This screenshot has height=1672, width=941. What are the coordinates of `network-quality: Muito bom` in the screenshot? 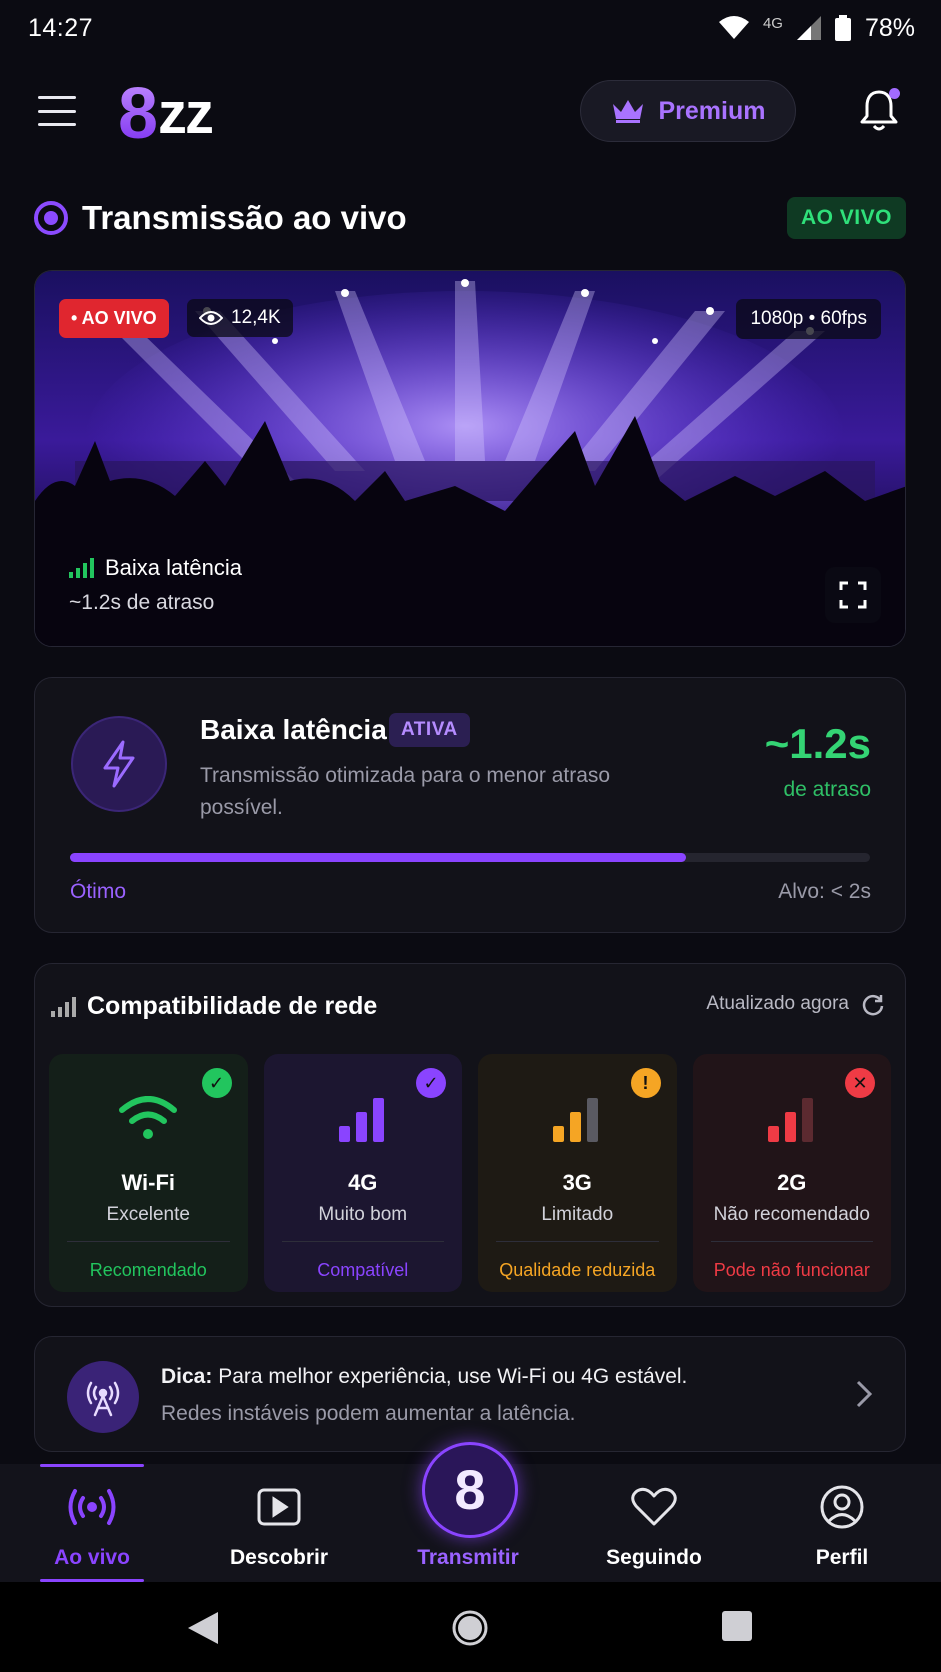 It's located at (363, 1214).